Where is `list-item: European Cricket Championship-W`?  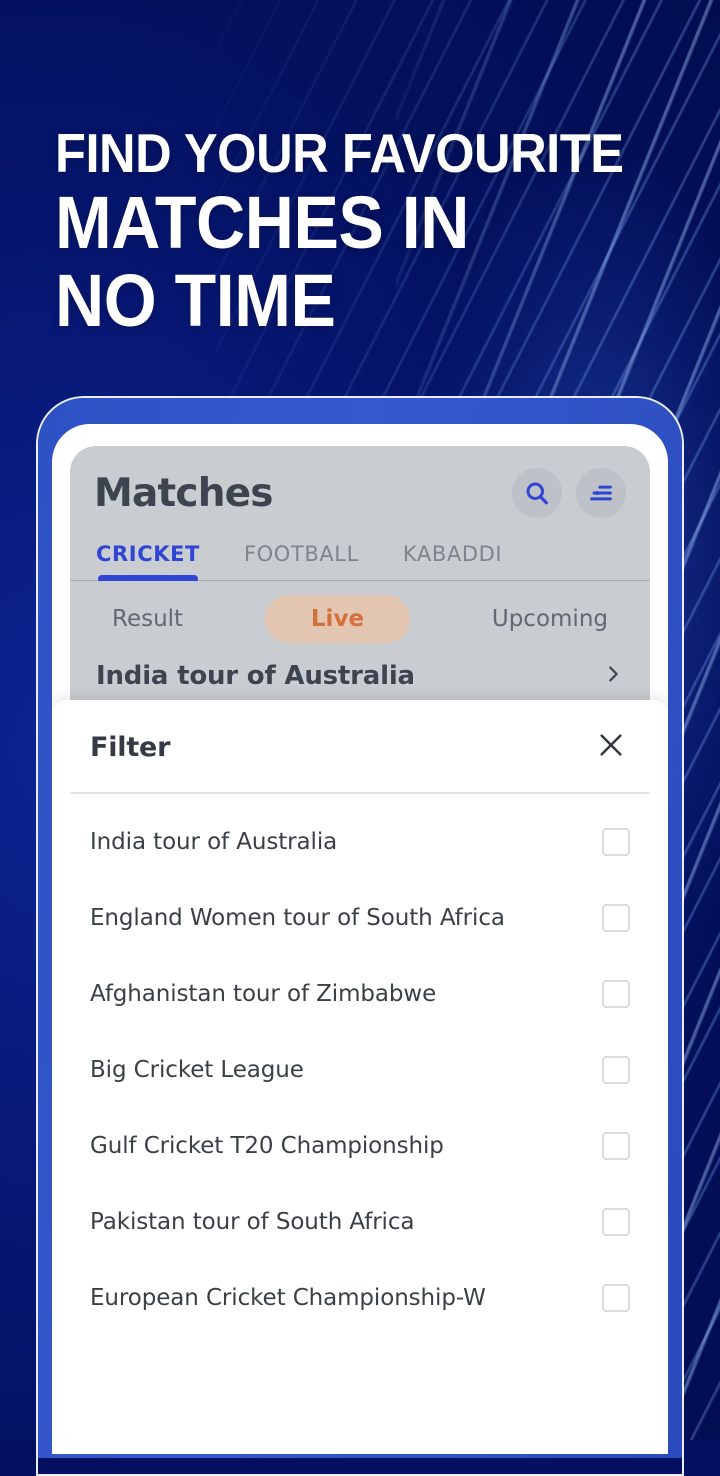 list-item: European Cricket Championship-W is located at coordinates (360, 1298).